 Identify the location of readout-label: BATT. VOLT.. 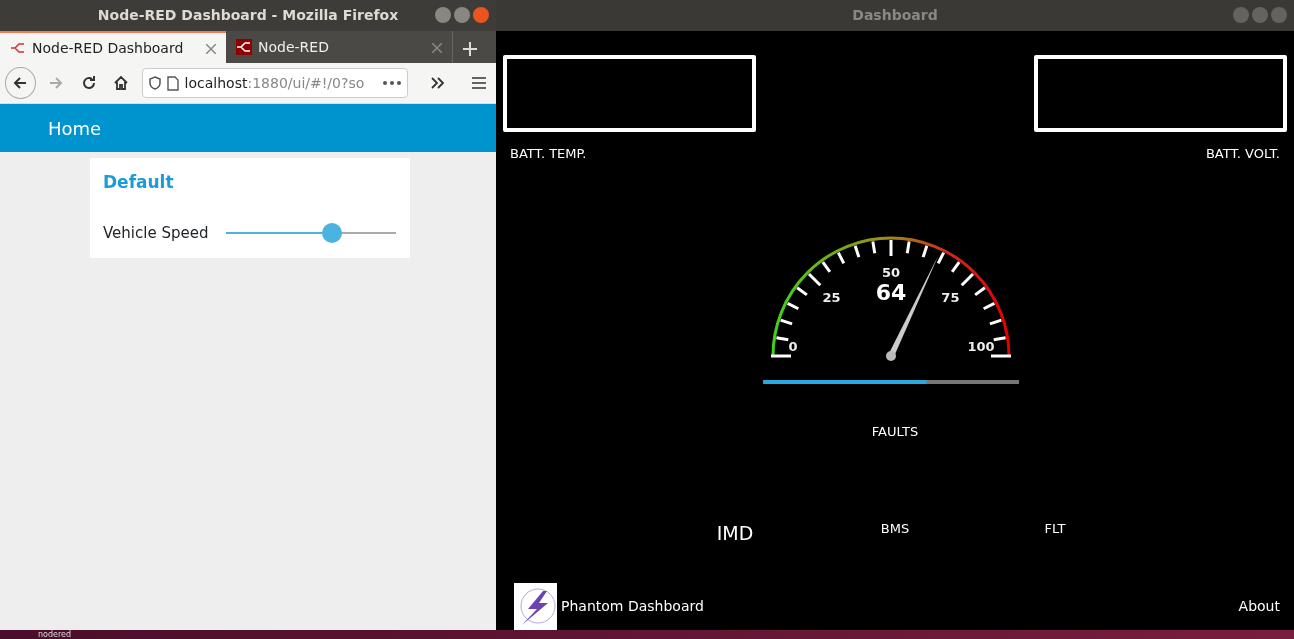
(1242, 154).